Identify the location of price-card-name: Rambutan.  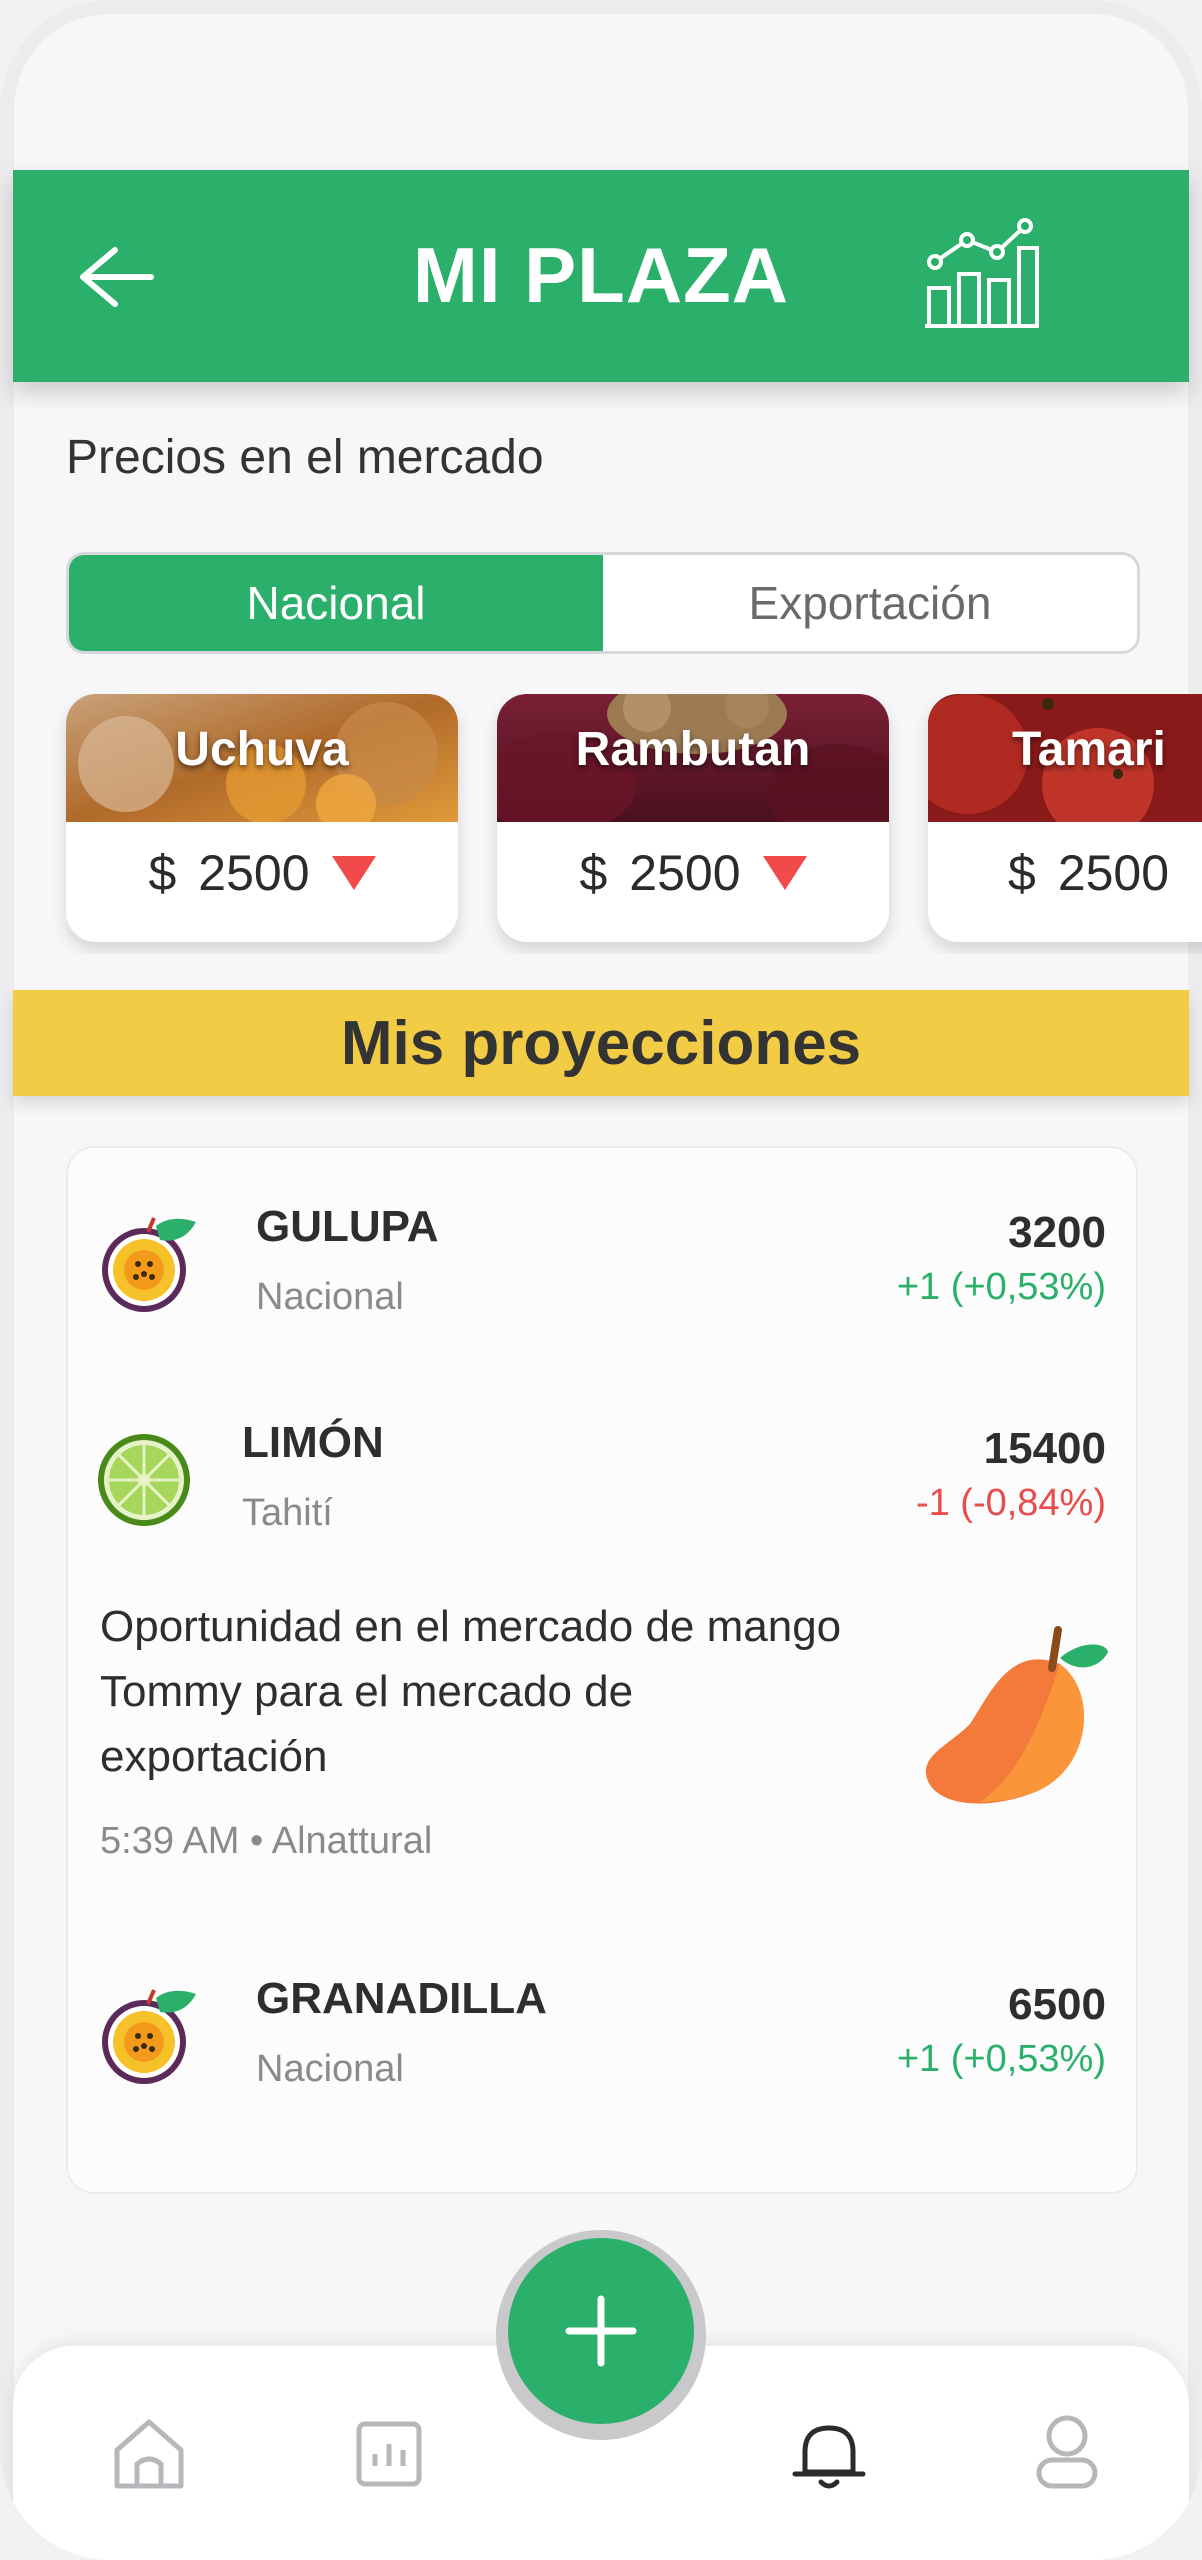
(693, 749).